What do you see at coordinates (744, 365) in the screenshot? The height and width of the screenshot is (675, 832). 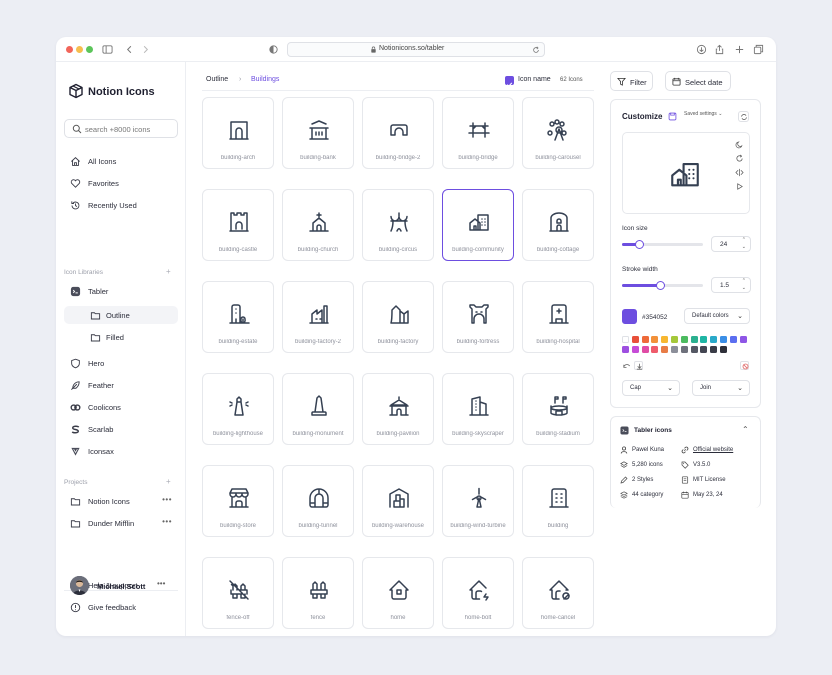 I see `reset-color-icon` at bounding box center [744, 365].